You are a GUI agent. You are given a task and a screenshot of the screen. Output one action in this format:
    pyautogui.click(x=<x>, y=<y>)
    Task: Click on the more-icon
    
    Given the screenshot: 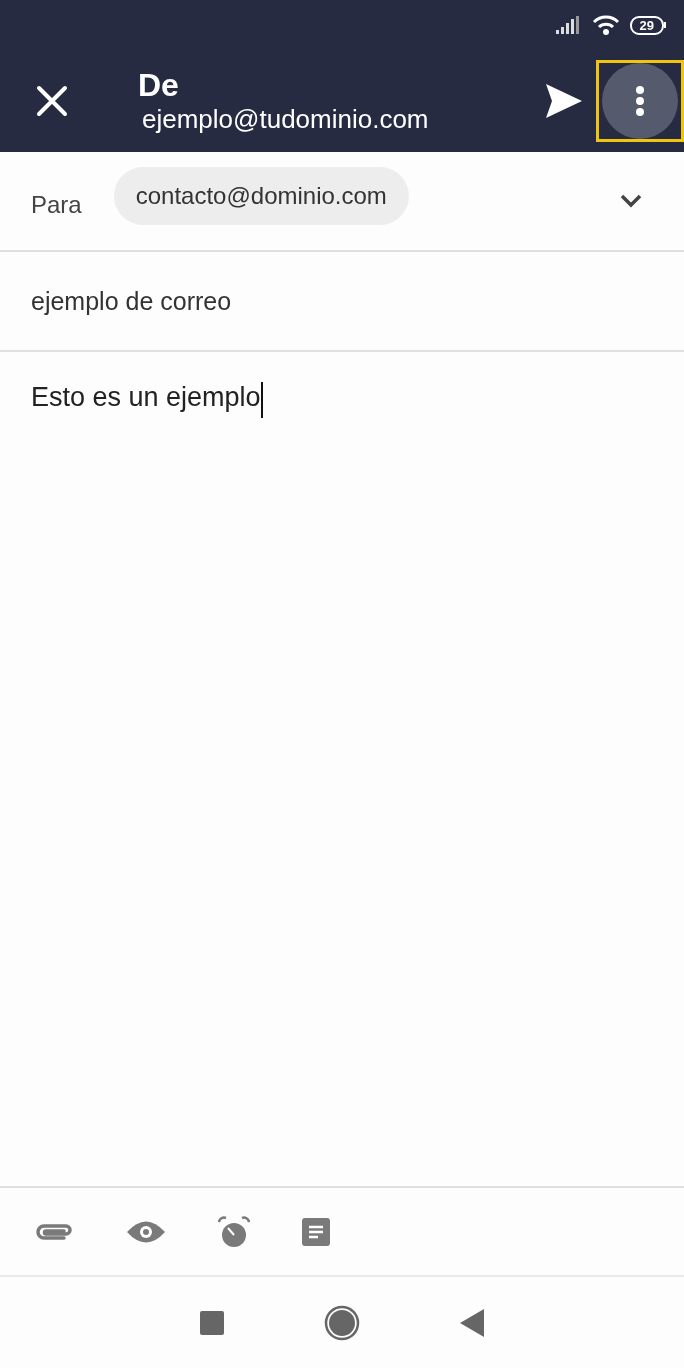 What is the action you would take?
    pyautogui.click(x=640, y=101)
    